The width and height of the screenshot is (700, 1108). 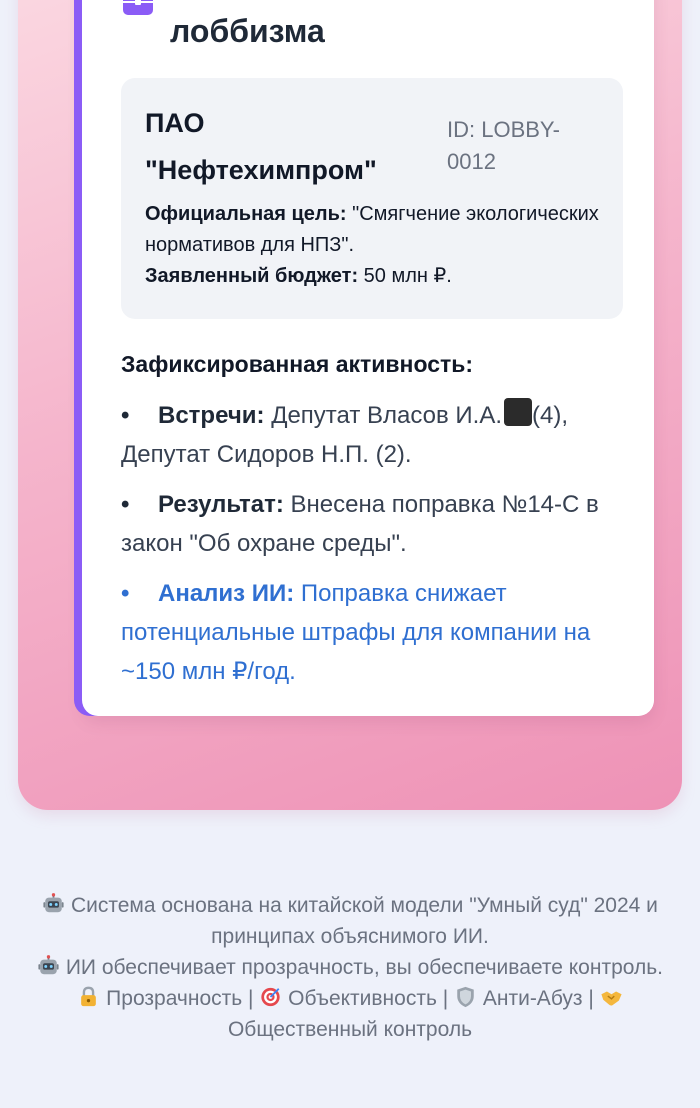 I want to click on official-goal-label: Официальная цель:, so click(x=246, y=214).